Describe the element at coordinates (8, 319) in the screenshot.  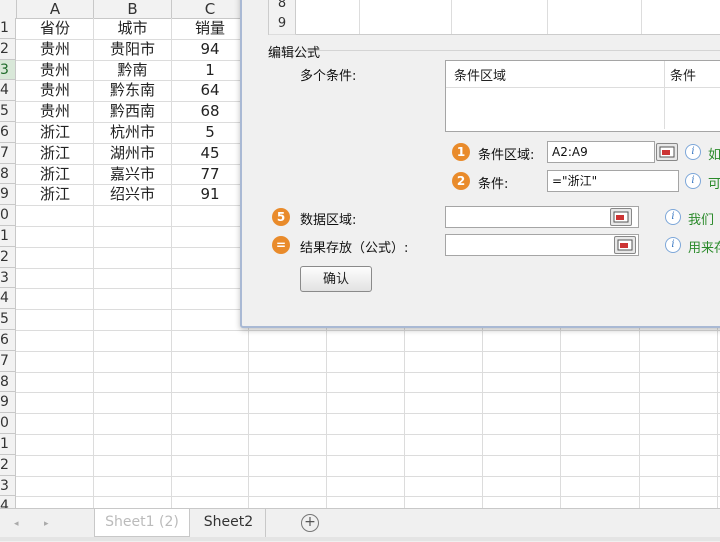
I see `row-header: 5` at that location.